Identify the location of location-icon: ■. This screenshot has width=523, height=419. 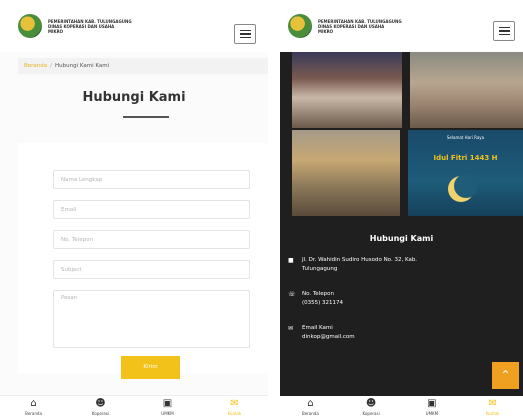
(291, 260).